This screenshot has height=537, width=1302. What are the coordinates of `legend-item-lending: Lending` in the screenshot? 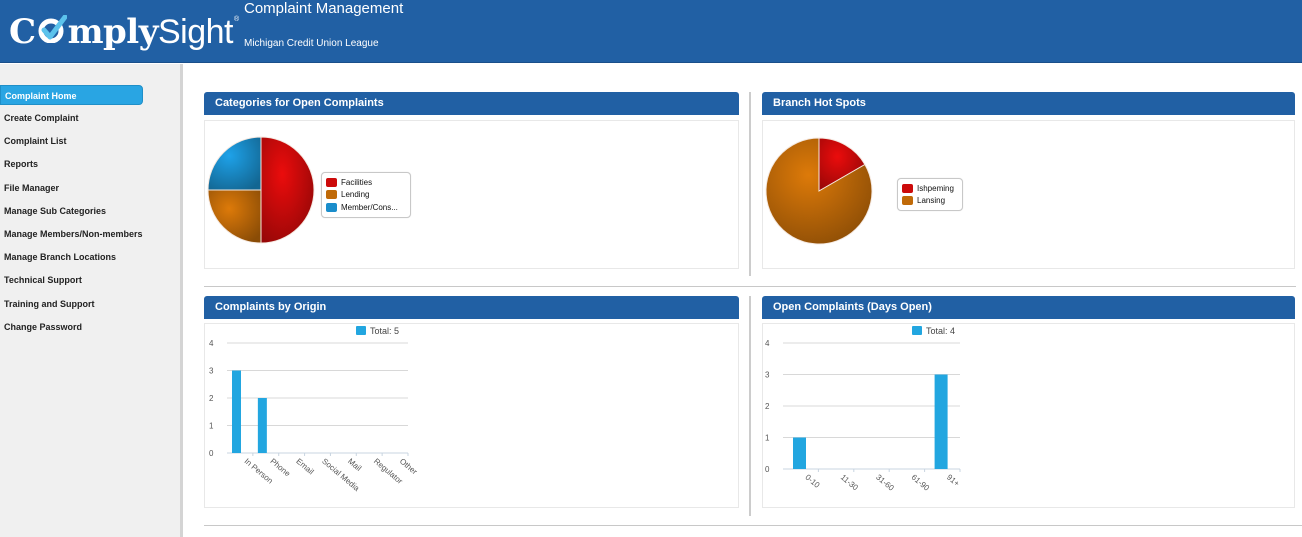 It's located at (366, 195).